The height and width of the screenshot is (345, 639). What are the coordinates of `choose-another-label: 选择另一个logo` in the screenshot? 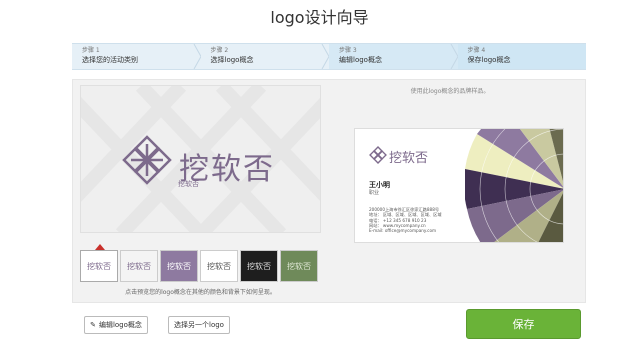 It's located at (199, 325).